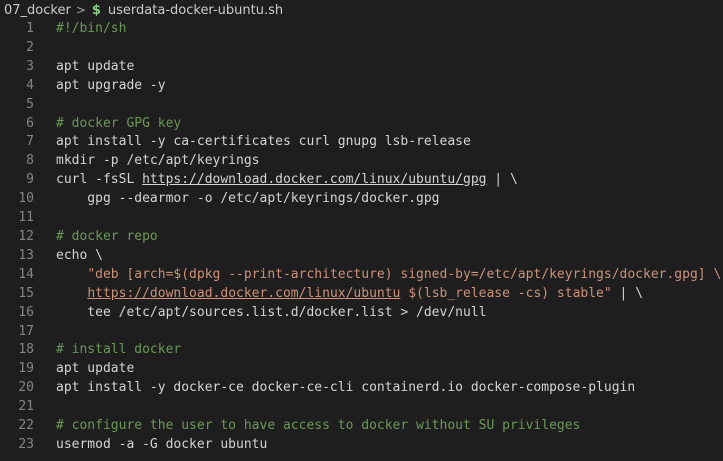 The image size is (723, 461). What do you see at coordinates (361, 48) in the screenshot?
I see `code-line: 2` at bounding box center [361, 48].